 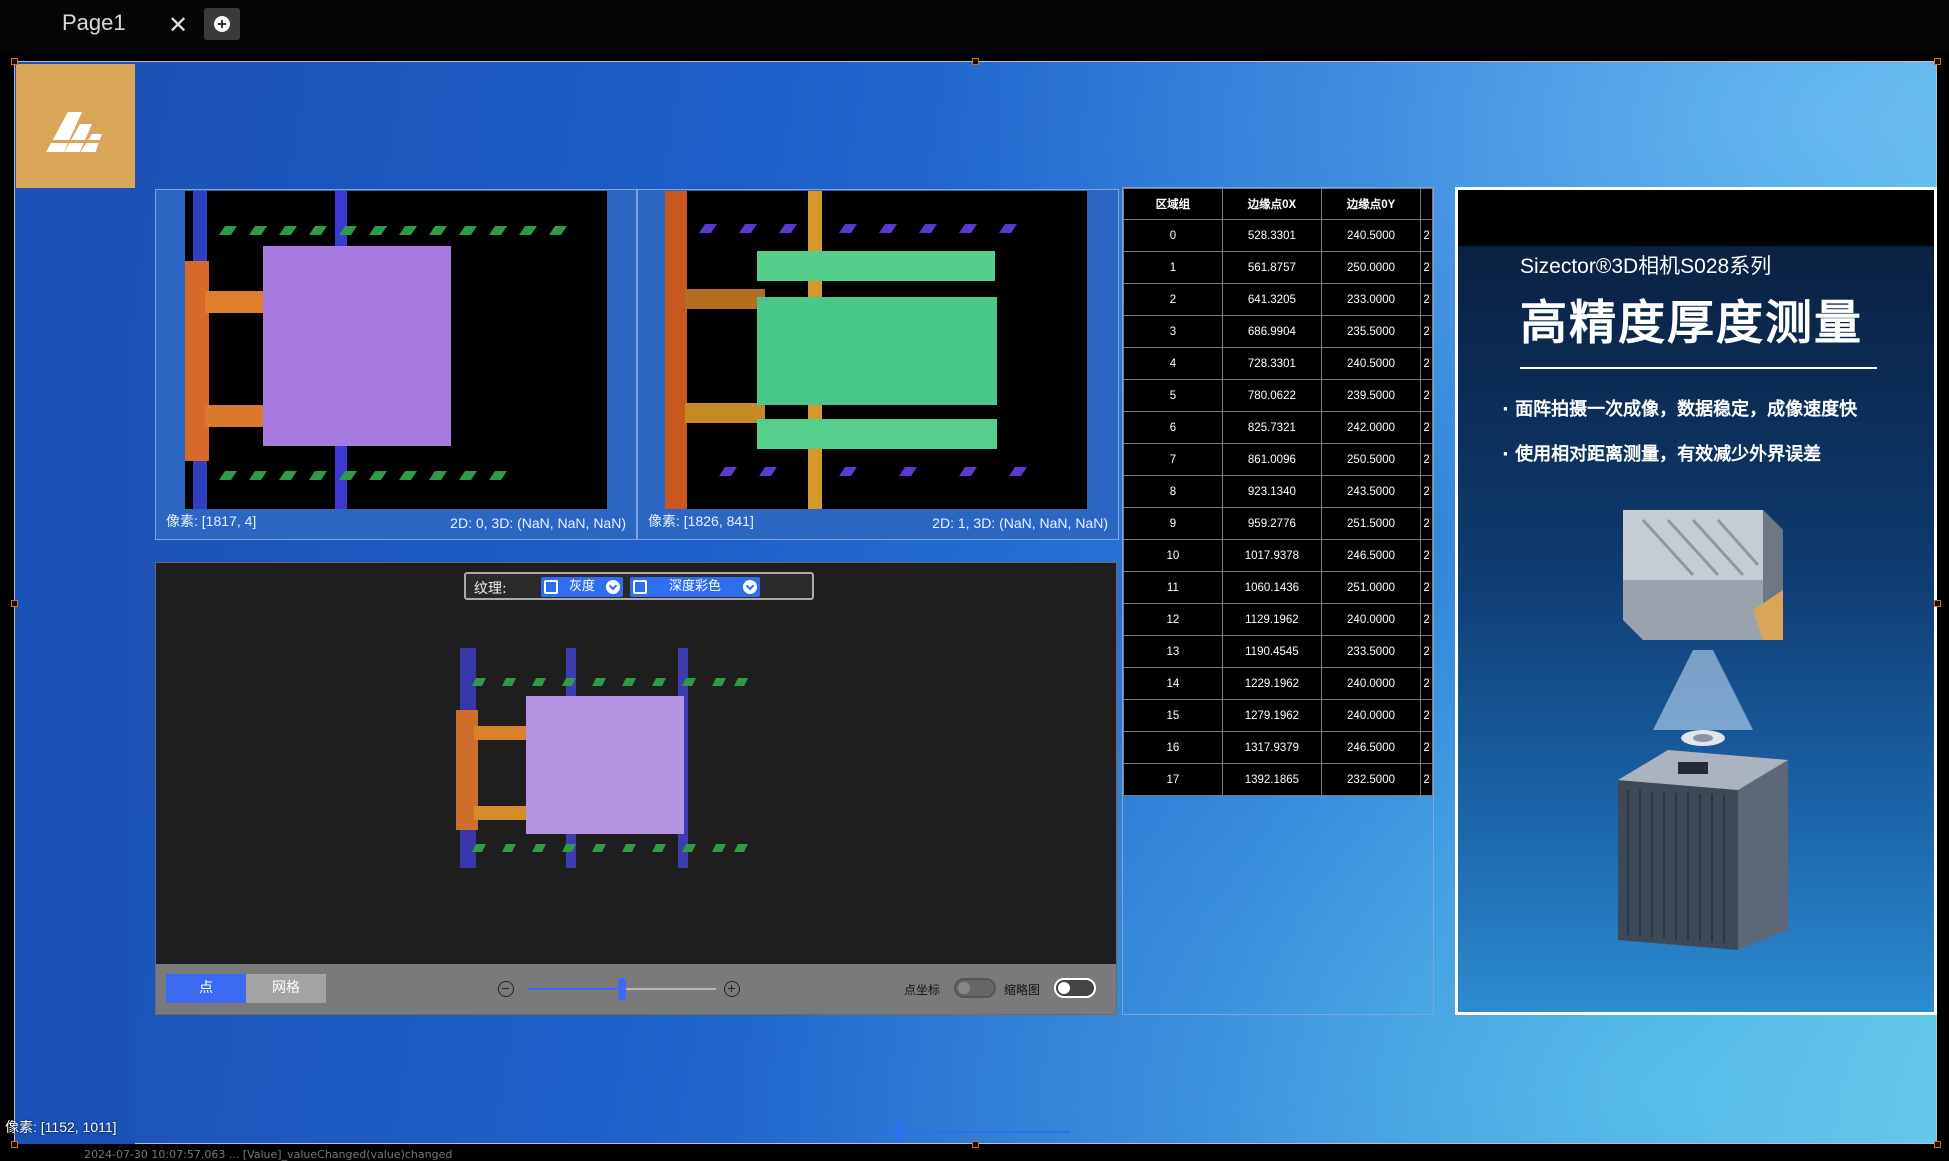 What do you see at coordinates (1075, 988) in the screenshot?
I see `thumbnail-toggle` at bounding box center [1075, 988].